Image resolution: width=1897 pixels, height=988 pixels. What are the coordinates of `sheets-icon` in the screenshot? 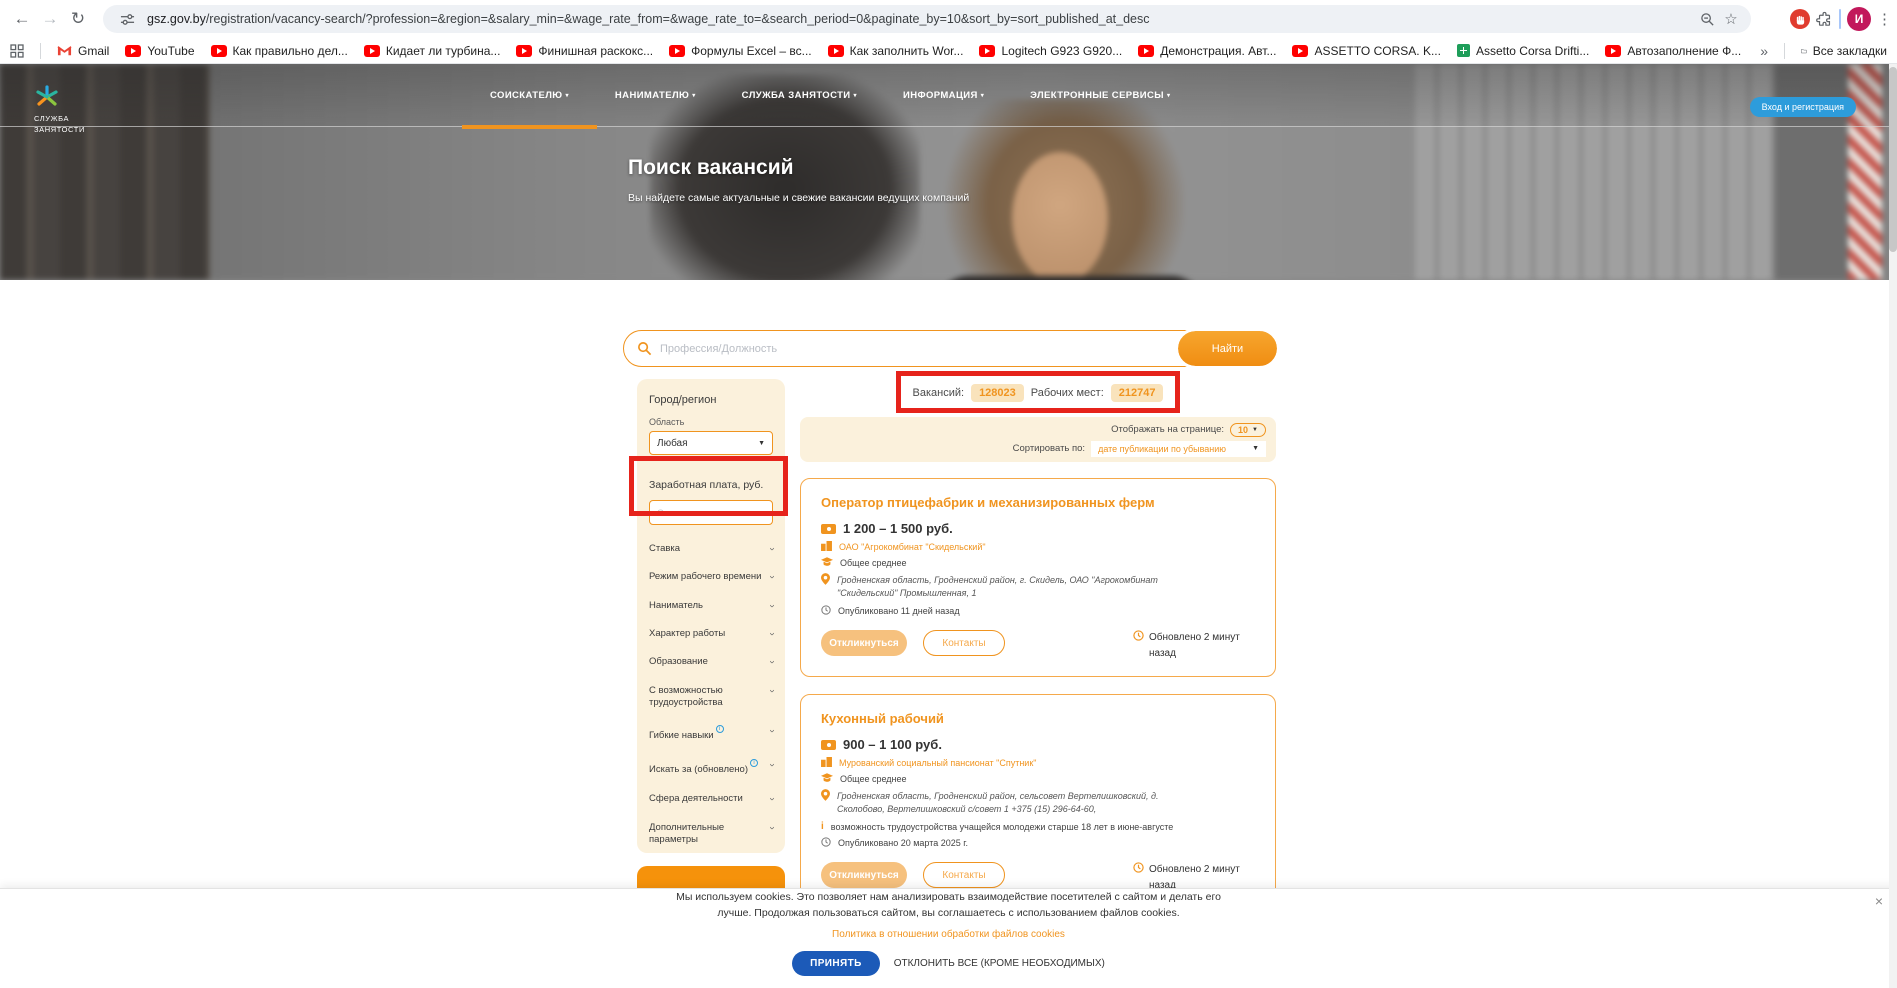 It's located at (1463, 50).